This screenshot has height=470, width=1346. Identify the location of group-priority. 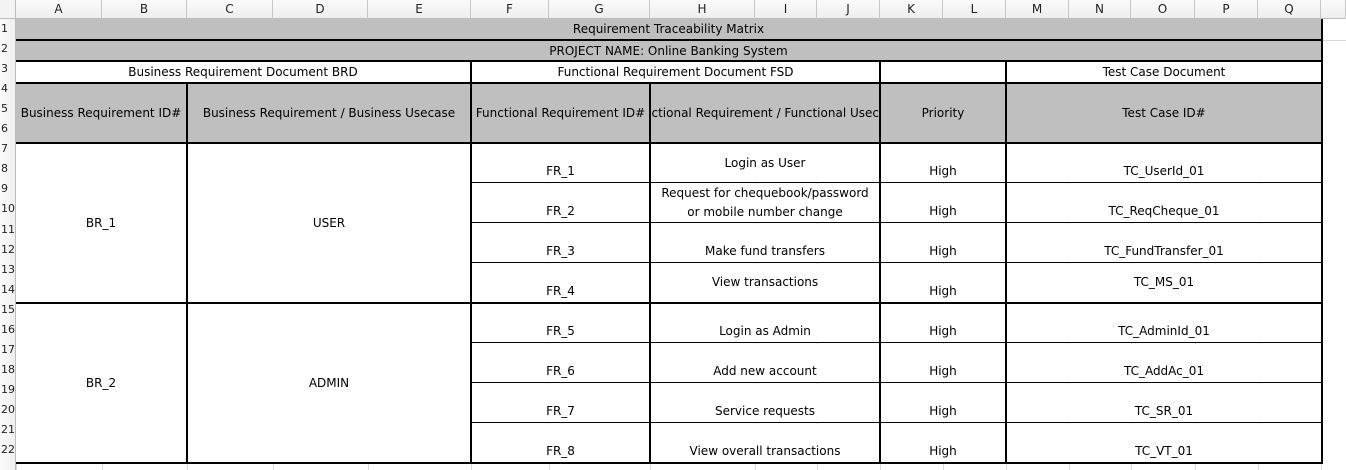
(943, 72).